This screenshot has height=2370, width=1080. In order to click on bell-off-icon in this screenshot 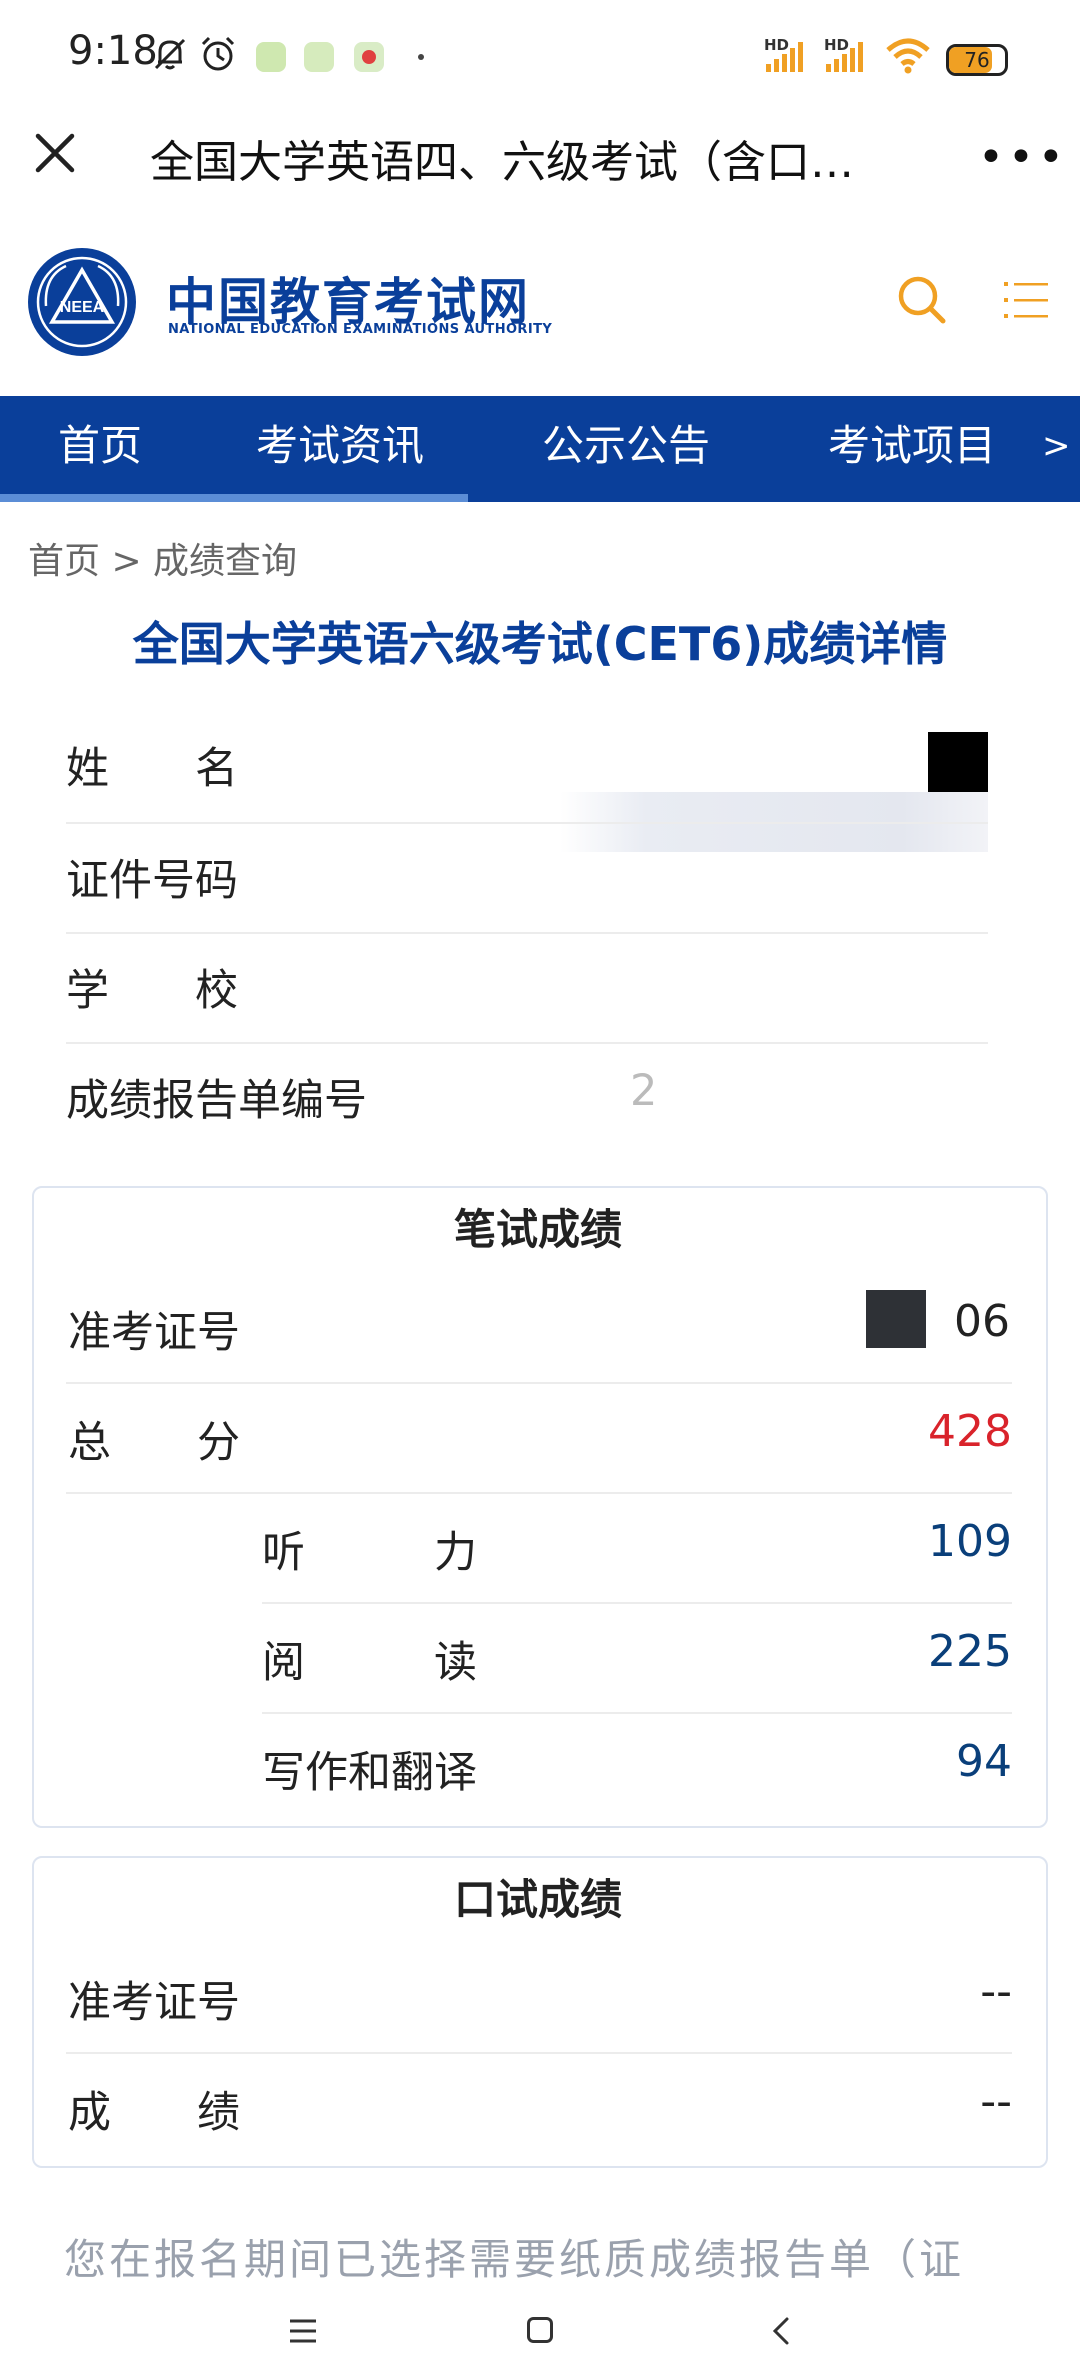, I will do `click(170, 54)`.